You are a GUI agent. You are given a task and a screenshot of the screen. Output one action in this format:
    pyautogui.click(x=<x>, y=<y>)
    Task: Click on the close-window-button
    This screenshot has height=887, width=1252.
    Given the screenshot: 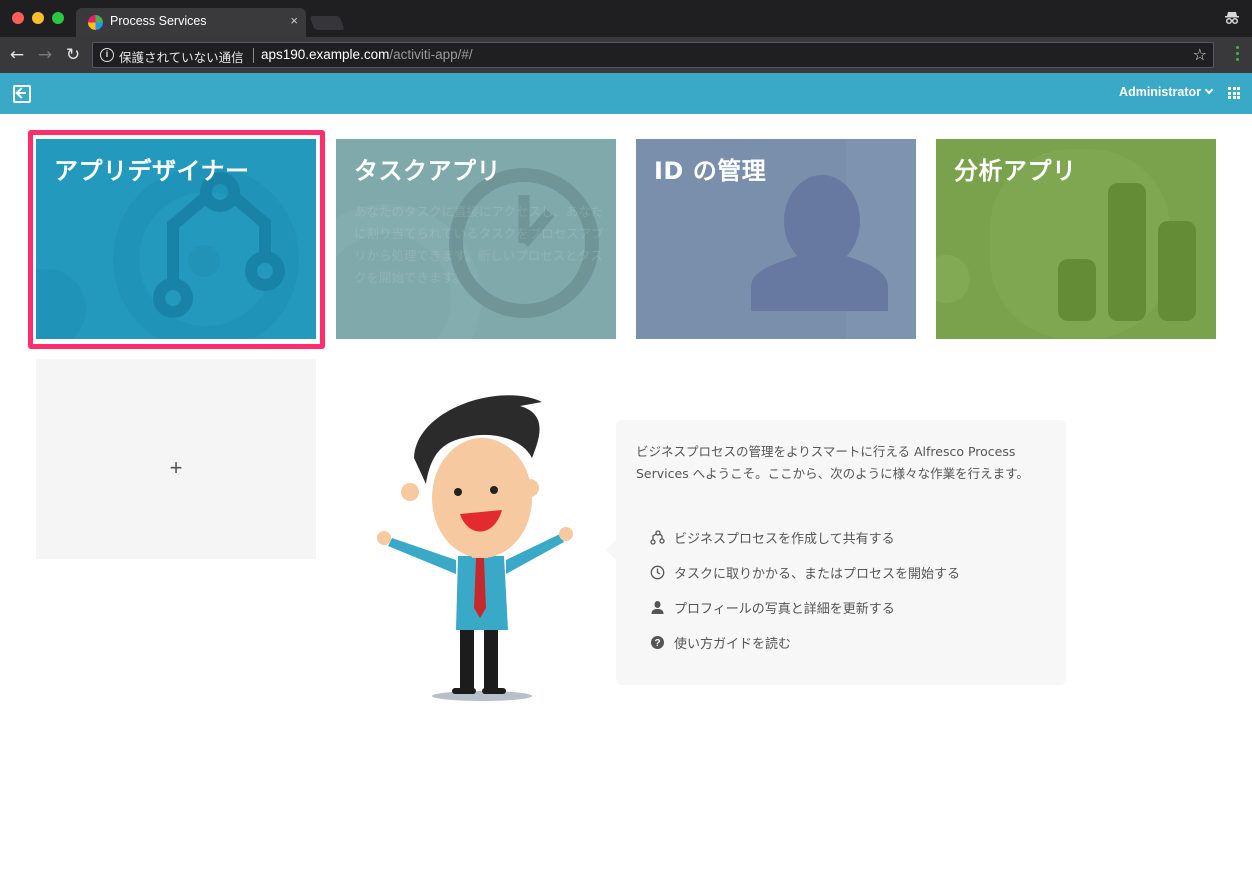 What is the action you would take?
    pyautogui.click(x=18, y=18)
    